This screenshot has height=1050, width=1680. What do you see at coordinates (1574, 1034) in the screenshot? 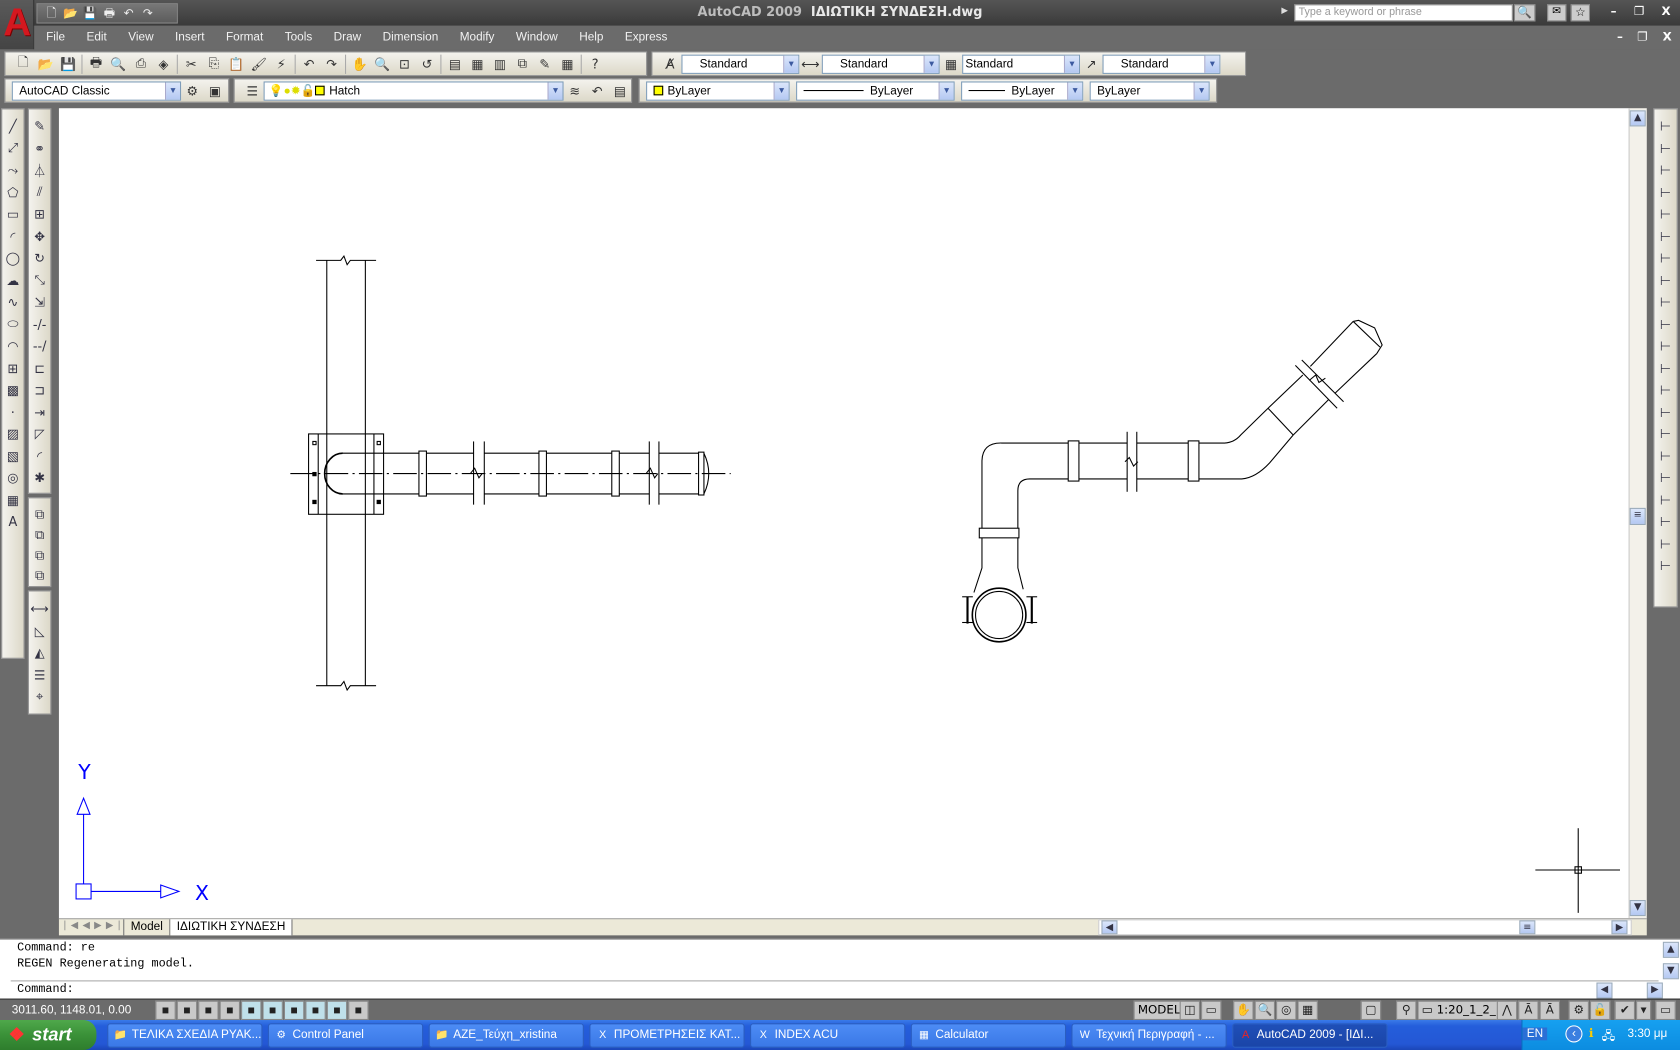
I see `tray-expand-icon: ‹` at bounding box center [1574, 1034].